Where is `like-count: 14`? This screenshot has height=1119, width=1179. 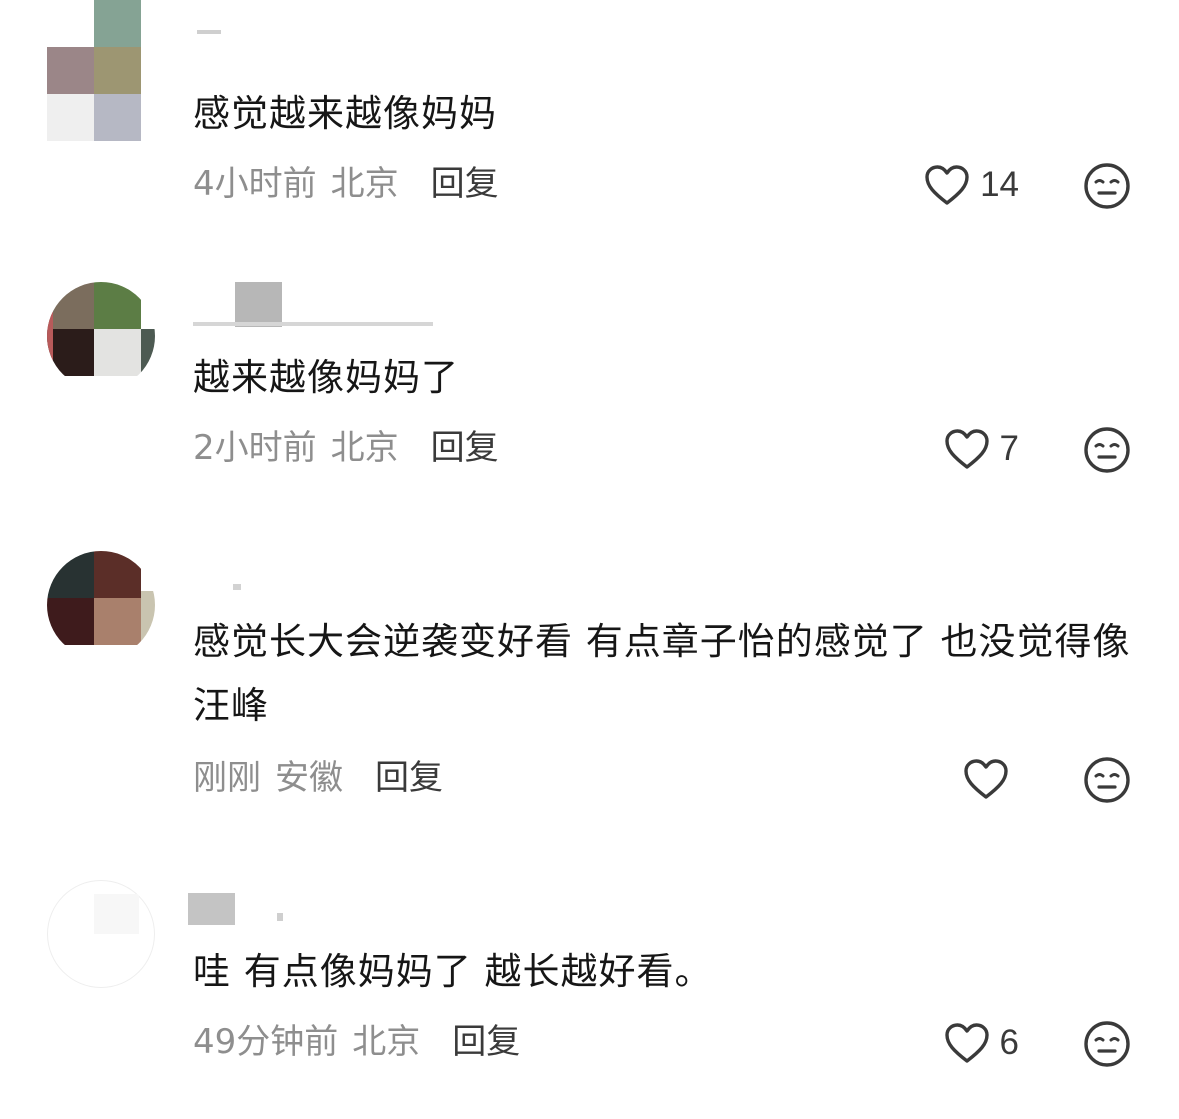
like-count: 14 is located at coordinates (999, 184).